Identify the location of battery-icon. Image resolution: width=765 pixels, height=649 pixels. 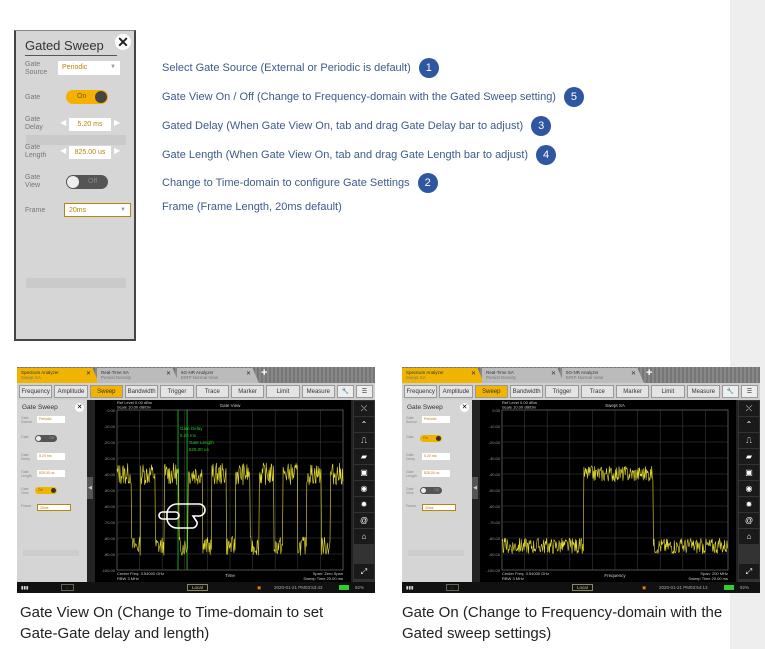
(344, 587).